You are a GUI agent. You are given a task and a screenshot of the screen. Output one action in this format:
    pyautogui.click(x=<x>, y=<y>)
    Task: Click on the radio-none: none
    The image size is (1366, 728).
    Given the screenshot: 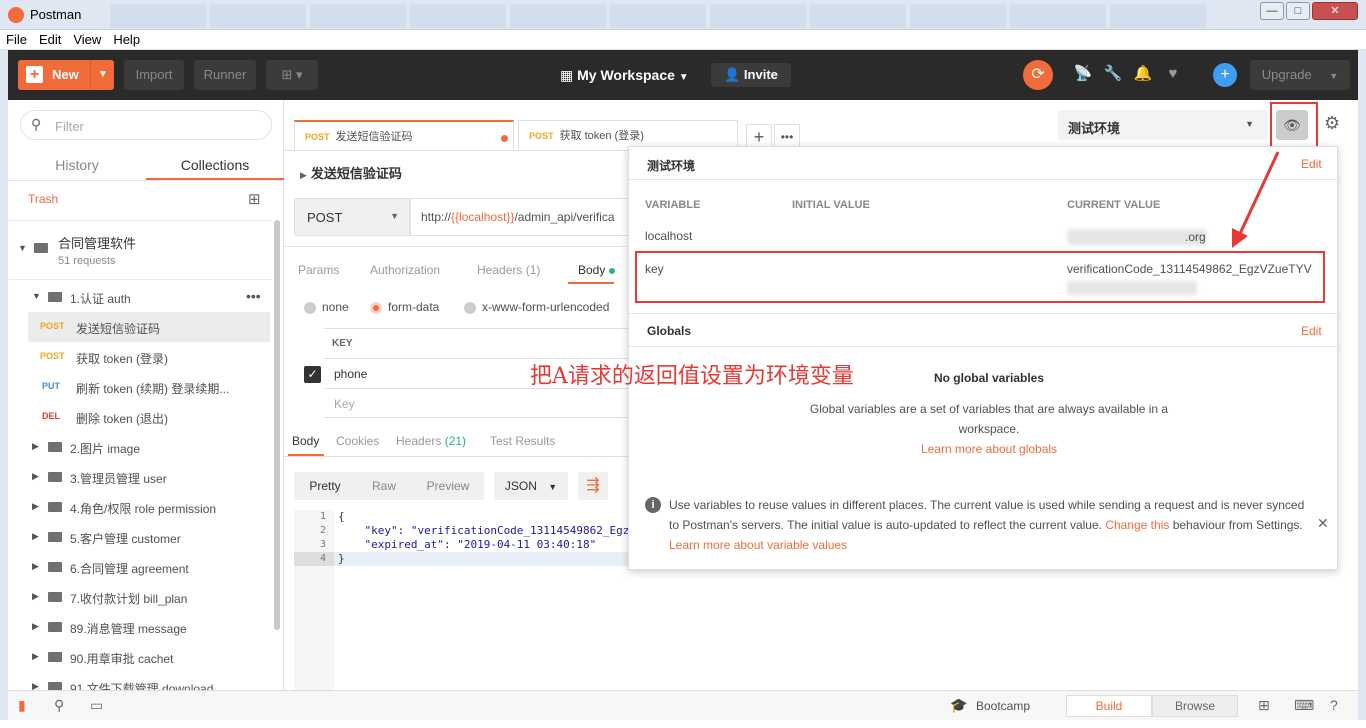 What is the action you would take?
    pyautogui.click(x=326, y=307)
    